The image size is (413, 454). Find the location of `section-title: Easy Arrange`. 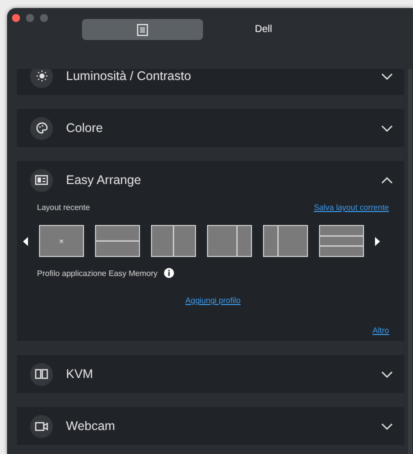

section-title: Easy Arrange is located at coordinates (223, 180).